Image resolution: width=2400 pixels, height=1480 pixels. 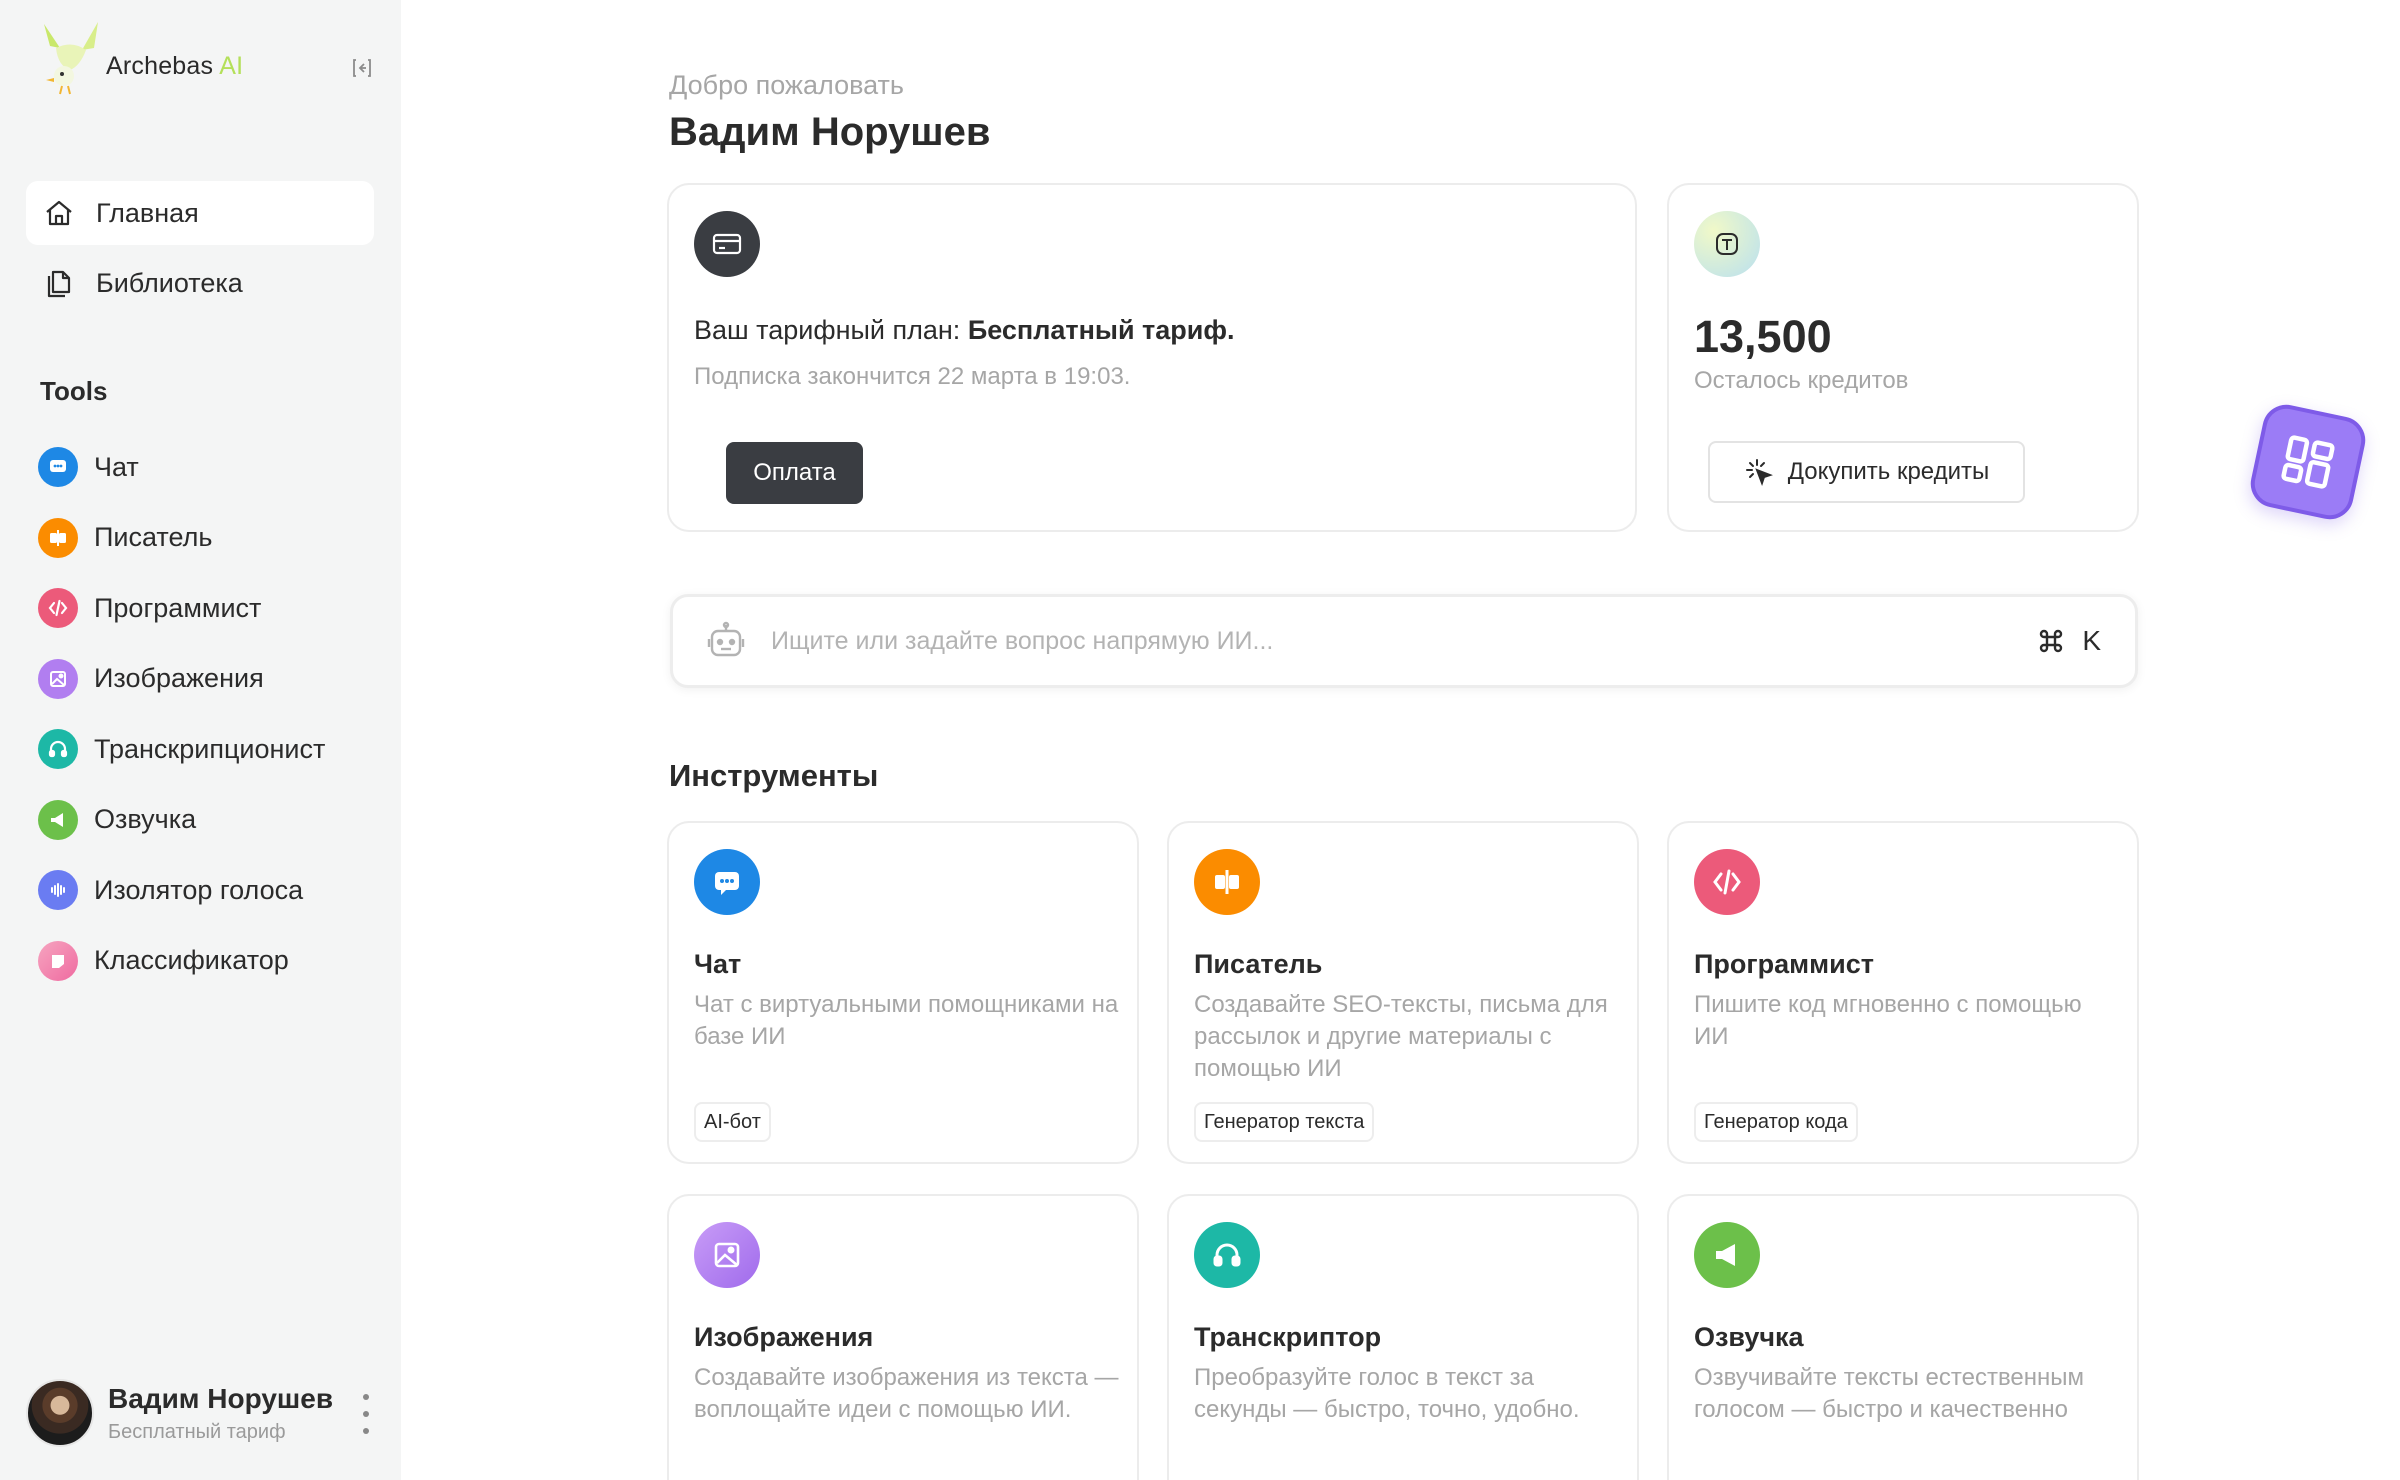 What do you see at coordinates (175, 66) in the screenshot?
I see `logo-text: Archebas AI` at bounding box center [175, 66].